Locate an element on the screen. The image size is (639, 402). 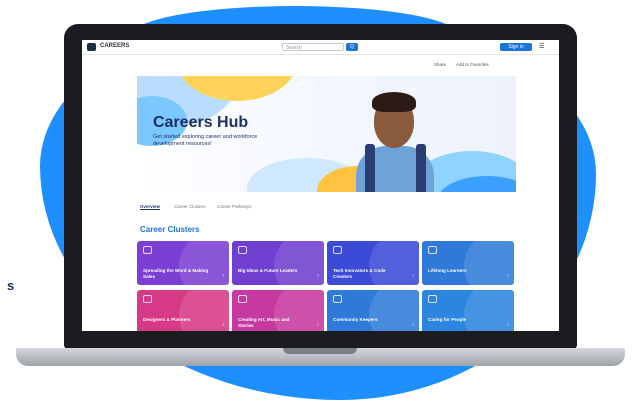
favorite-link: Add to Favorites is located at coordinates (472, 64).